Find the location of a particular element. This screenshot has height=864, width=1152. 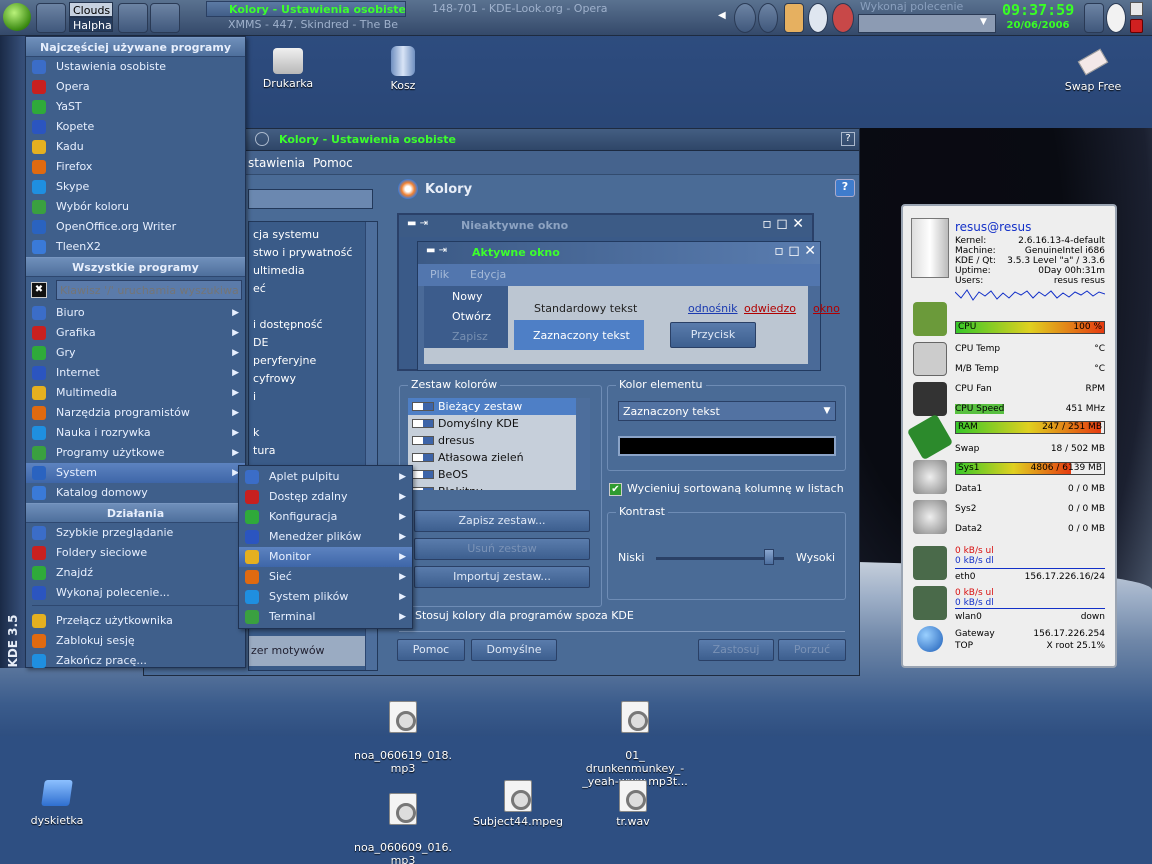

action-item-0: Szybkie przeglądanie is located at coordinates (135, 533).